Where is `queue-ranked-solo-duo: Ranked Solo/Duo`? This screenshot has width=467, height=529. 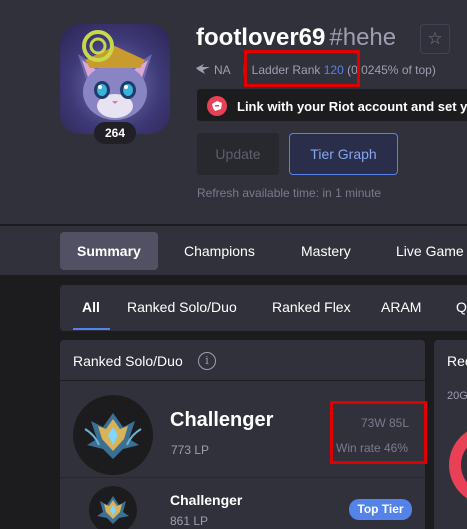 queue-ranked-solo-duo: Ranked Solo/Duo is located at coordinates (182, 307).